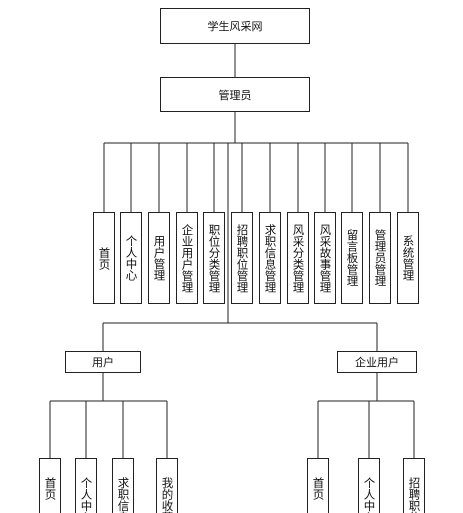 The image size is (463, 513). I want to click on user-module-1: 个人中心, so click(86, 485).